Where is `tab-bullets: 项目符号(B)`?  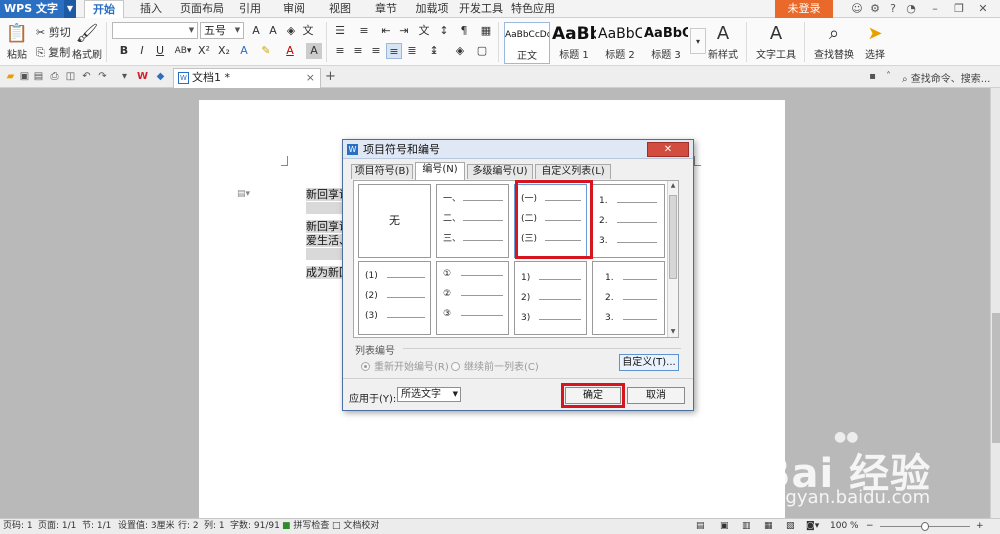 tab-bullets: 项目符号(B) is located at coordinates (382, 171).